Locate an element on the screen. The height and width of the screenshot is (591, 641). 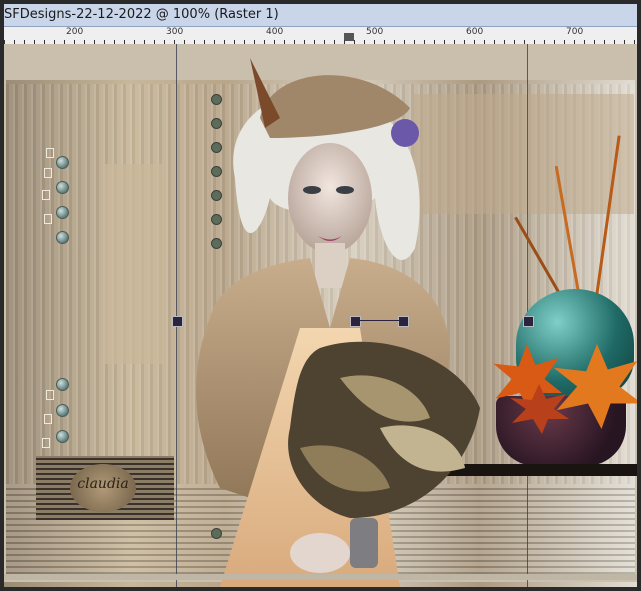
ruler-label-300: 300 is located at coordinates (175, 32).